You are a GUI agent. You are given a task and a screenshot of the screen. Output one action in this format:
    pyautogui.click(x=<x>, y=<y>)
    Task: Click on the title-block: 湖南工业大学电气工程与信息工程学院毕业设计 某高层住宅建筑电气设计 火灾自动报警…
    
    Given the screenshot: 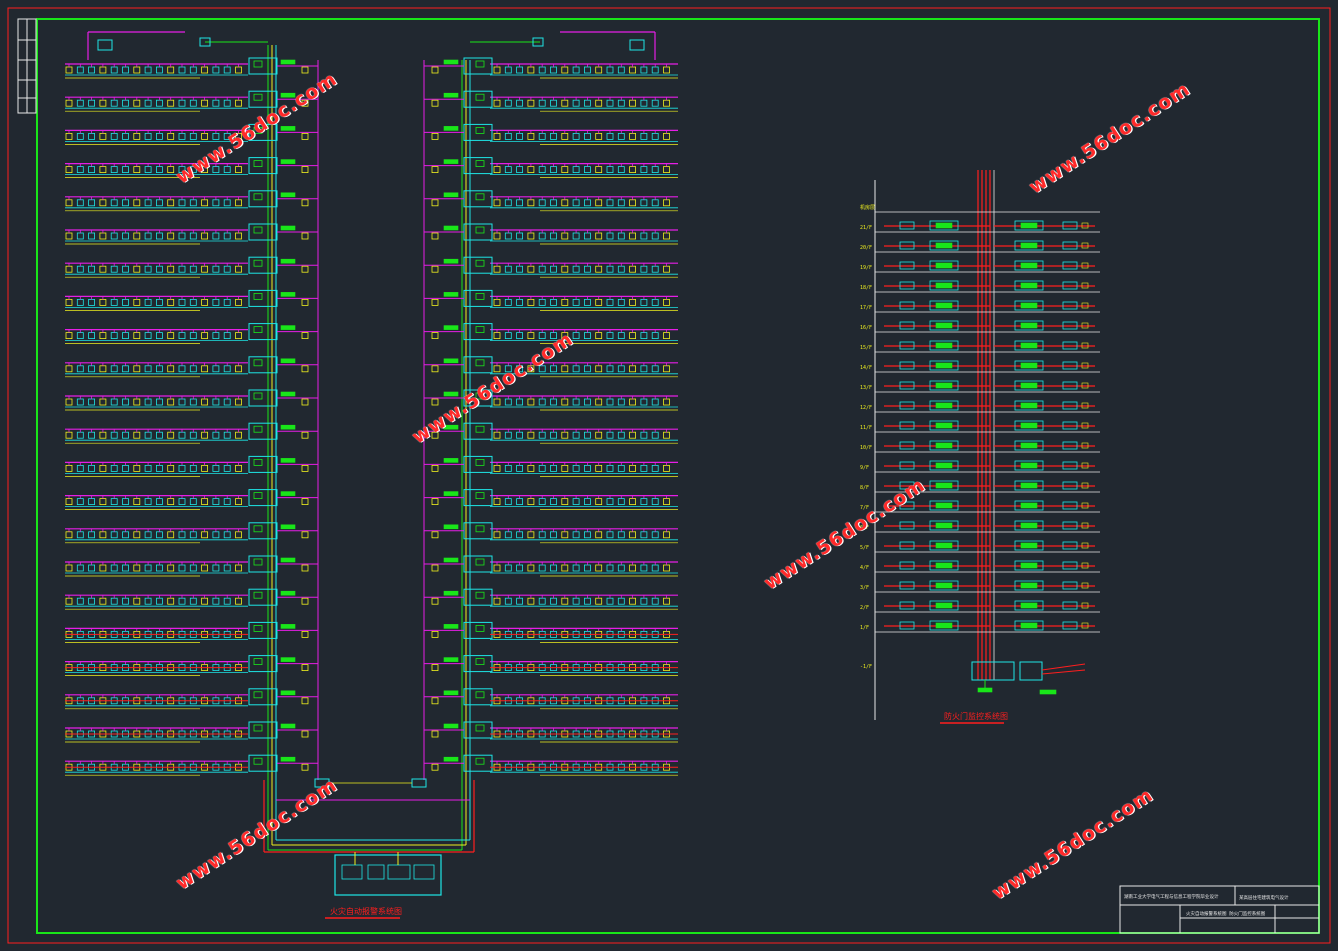 What is the action you would take?
    pyautogui.click(x=1219, y=909)
    